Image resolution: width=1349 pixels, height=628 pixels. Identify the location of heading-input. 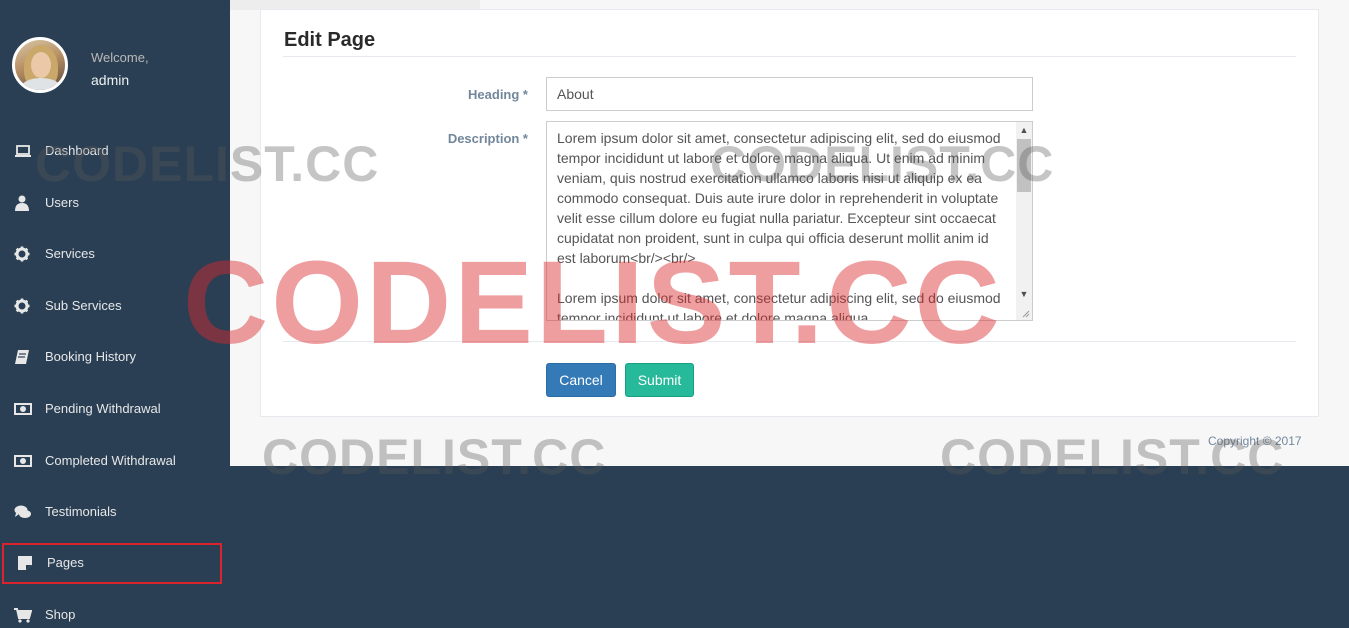
(789, 94).